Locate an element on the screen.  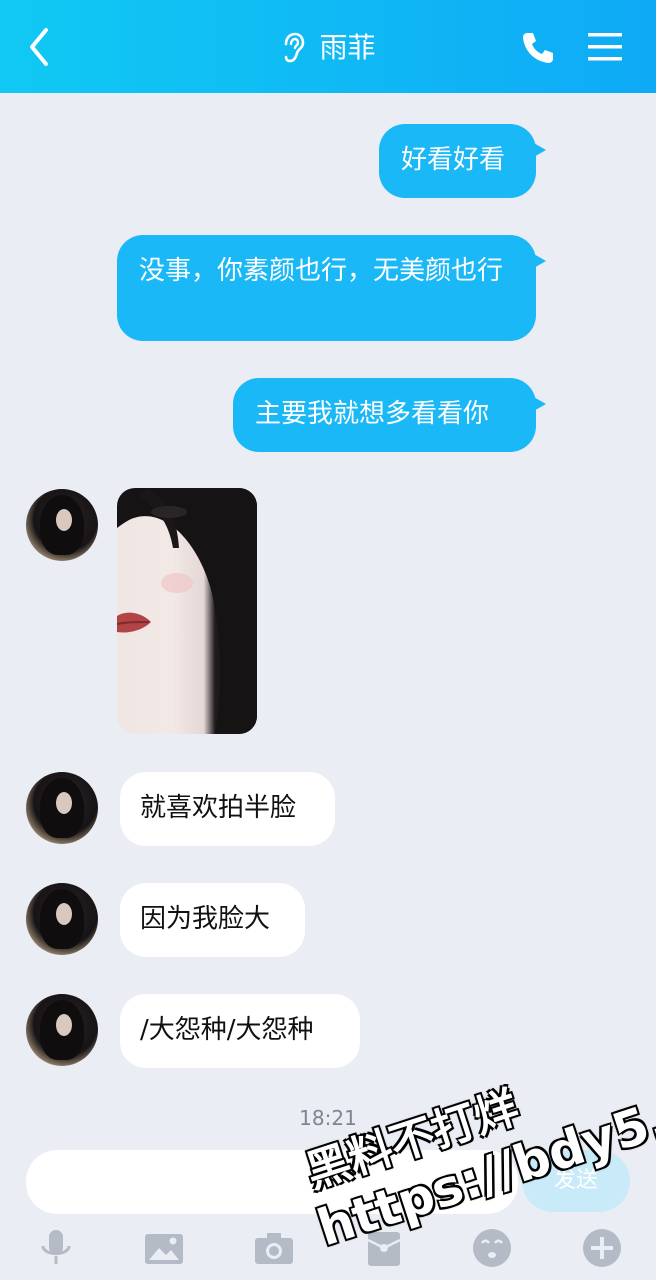
emoji-icon is located at coordinates (492, 1248).